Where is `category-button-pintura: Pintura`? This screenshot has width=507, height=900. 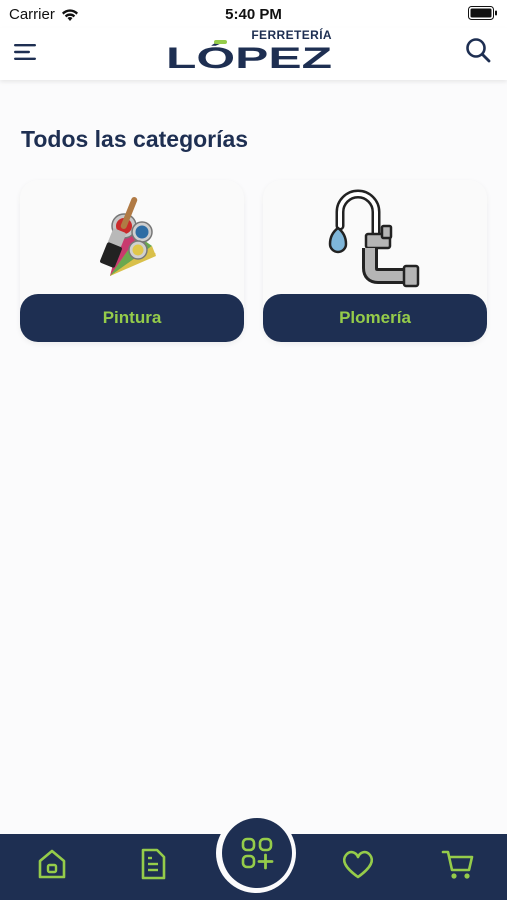 category-button-pintura: Pintura is located at coordinates (132, 318).